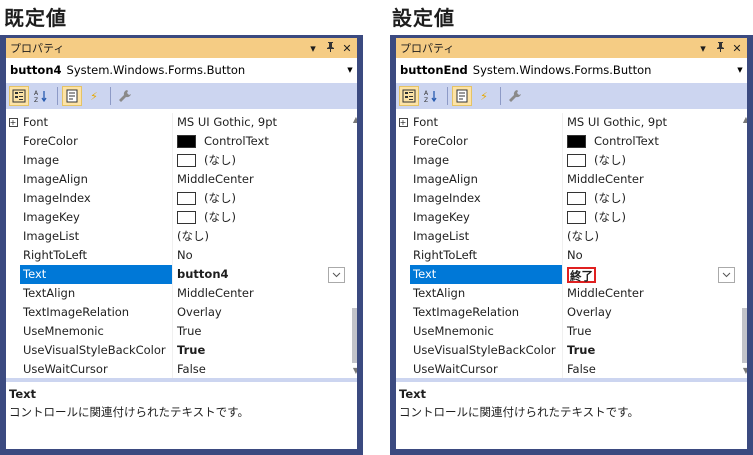 Image resolution: width=753 pixels, height=455 pixels. I want to click on window-title: プロパティ, so click(427, 48).